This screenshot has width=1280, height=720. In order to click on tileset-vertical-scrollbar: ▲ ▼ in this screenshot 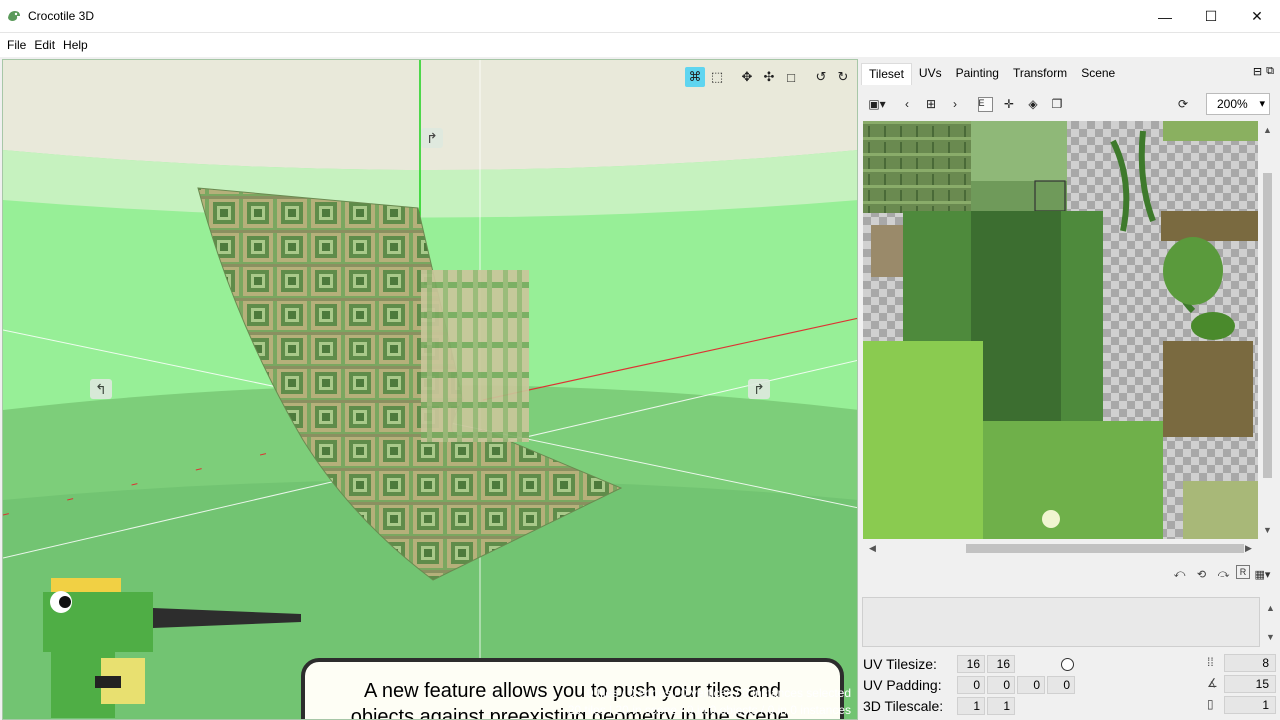, I will do `click(1267, 330)`.